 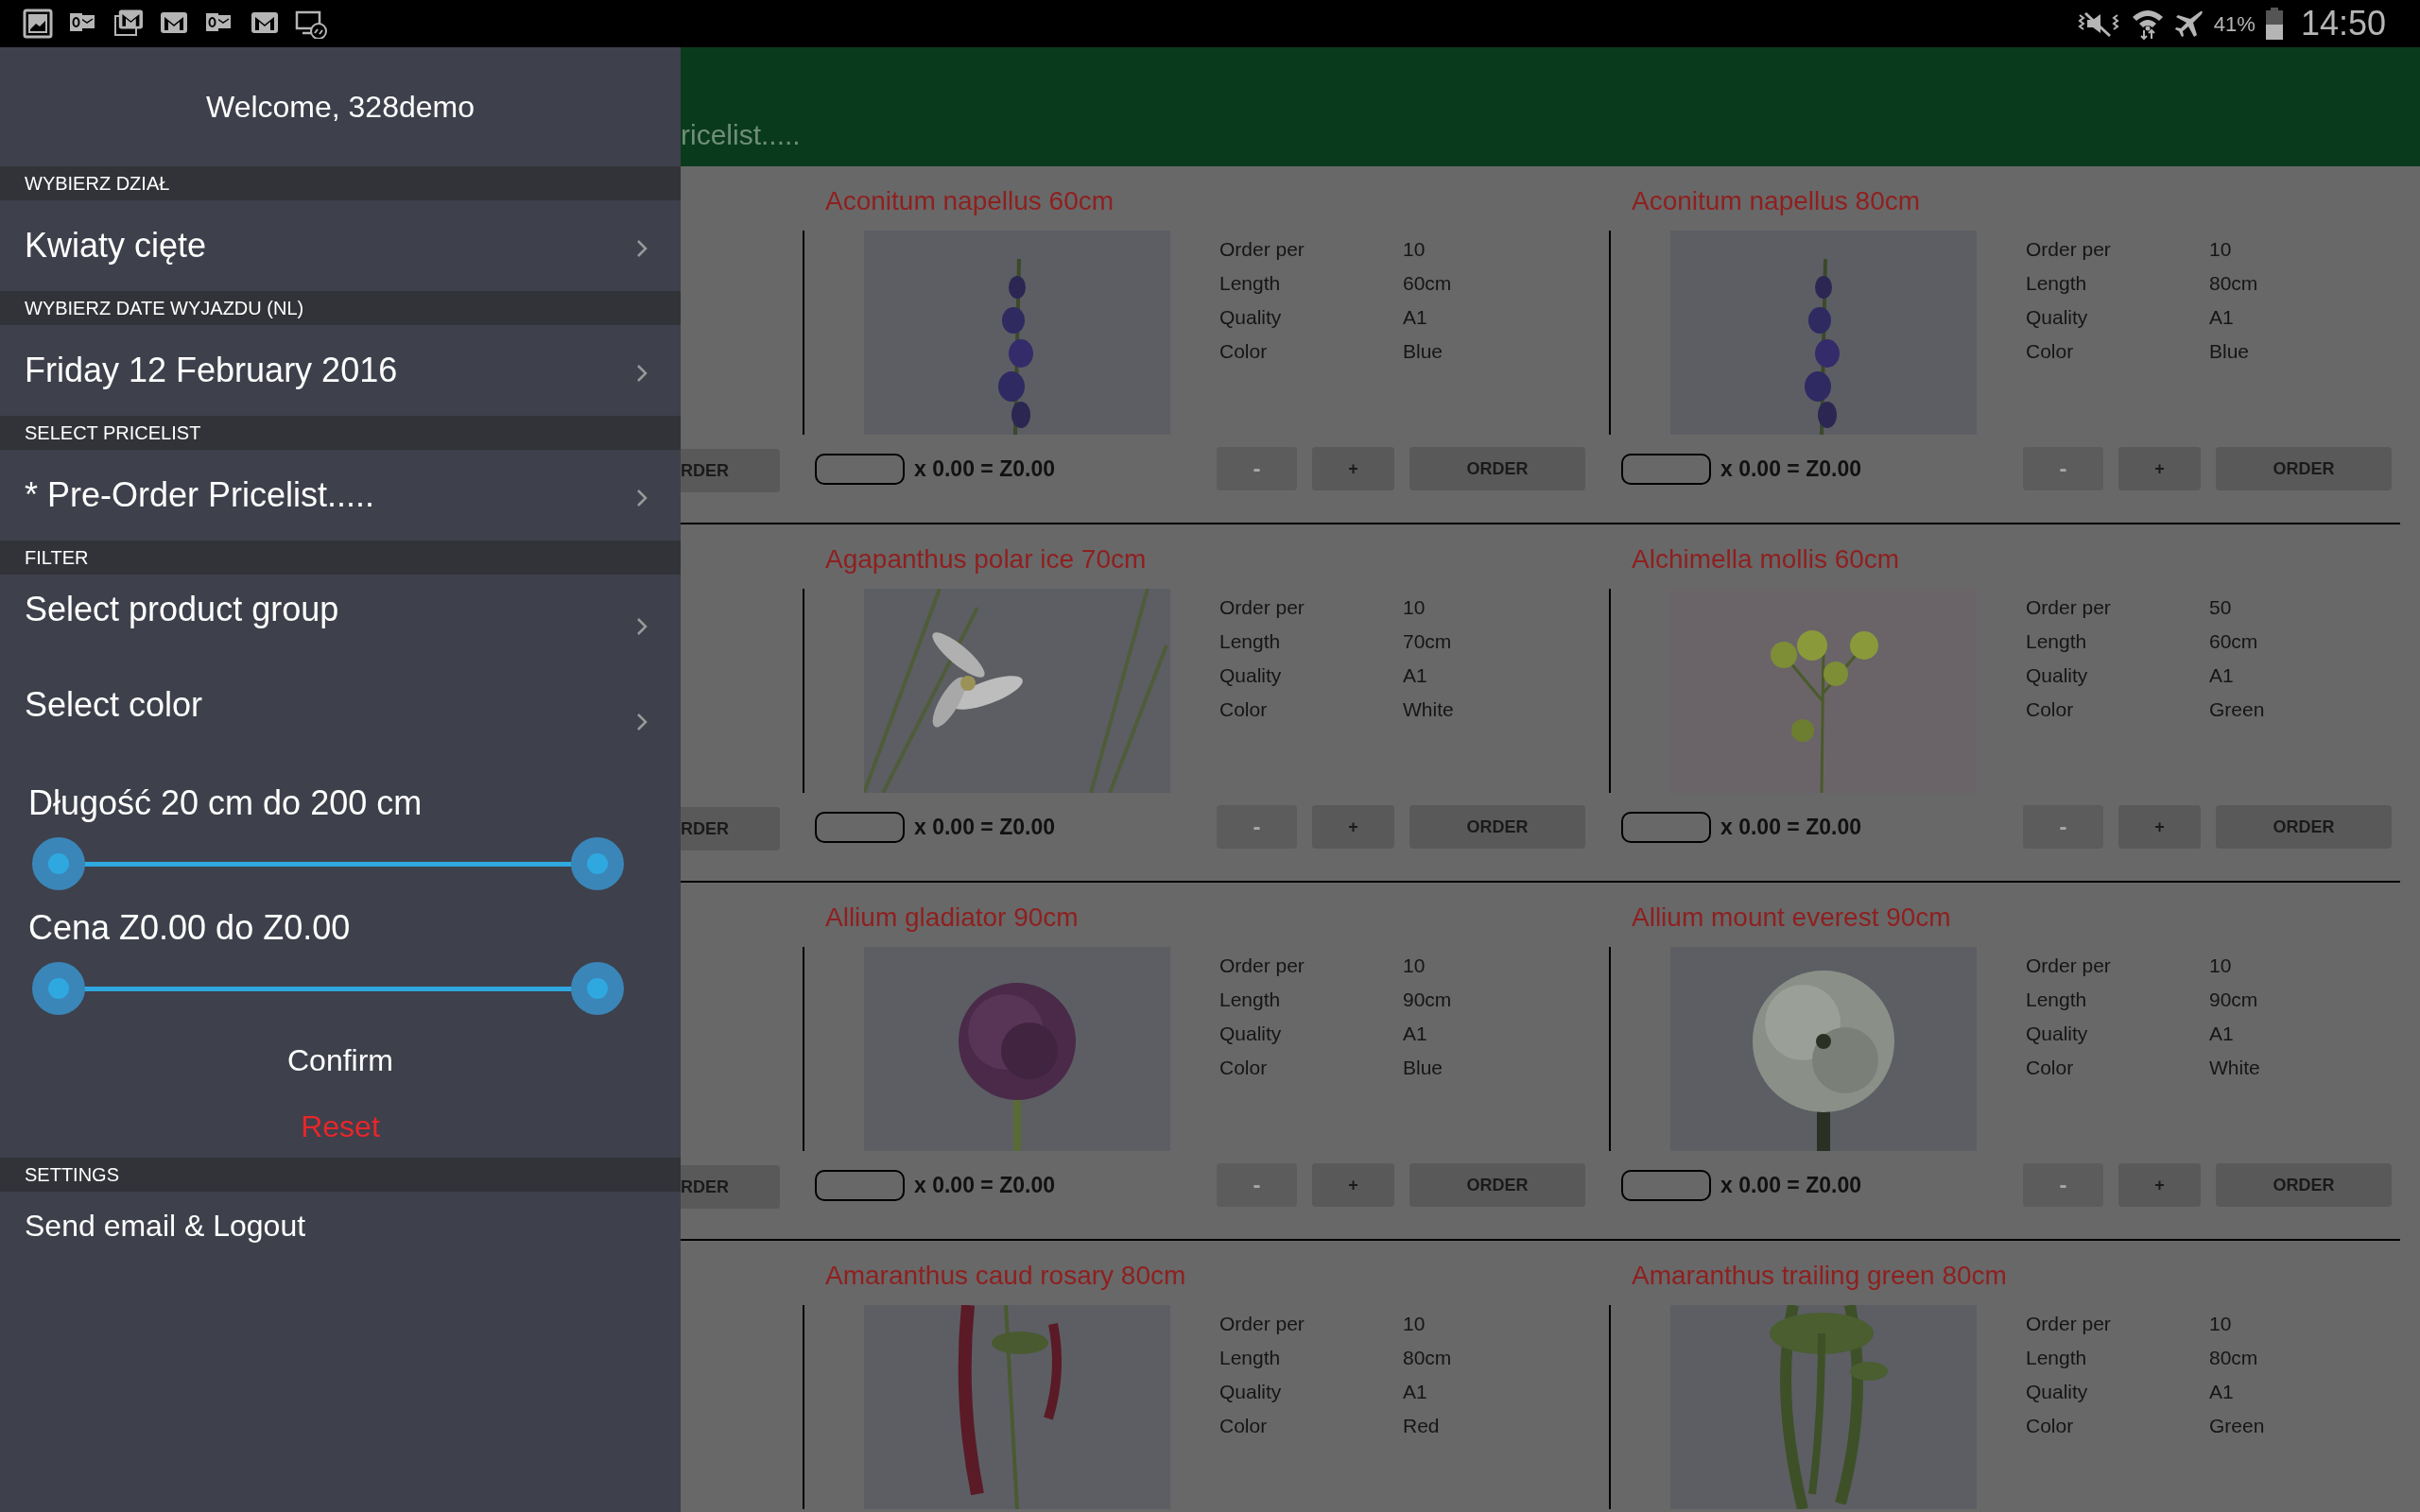 I want to click on range-label: Długość 20 cm do 200 cm, so click(x=226, y=803).